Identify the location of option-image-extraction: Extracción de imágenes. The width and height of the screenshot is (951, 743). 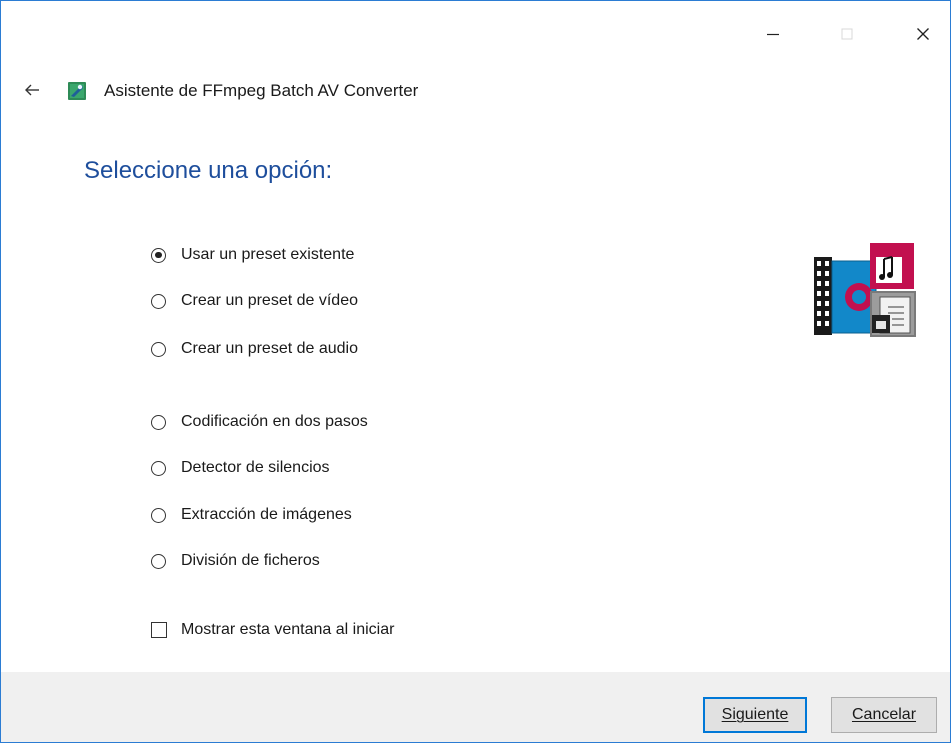
(251, 515).